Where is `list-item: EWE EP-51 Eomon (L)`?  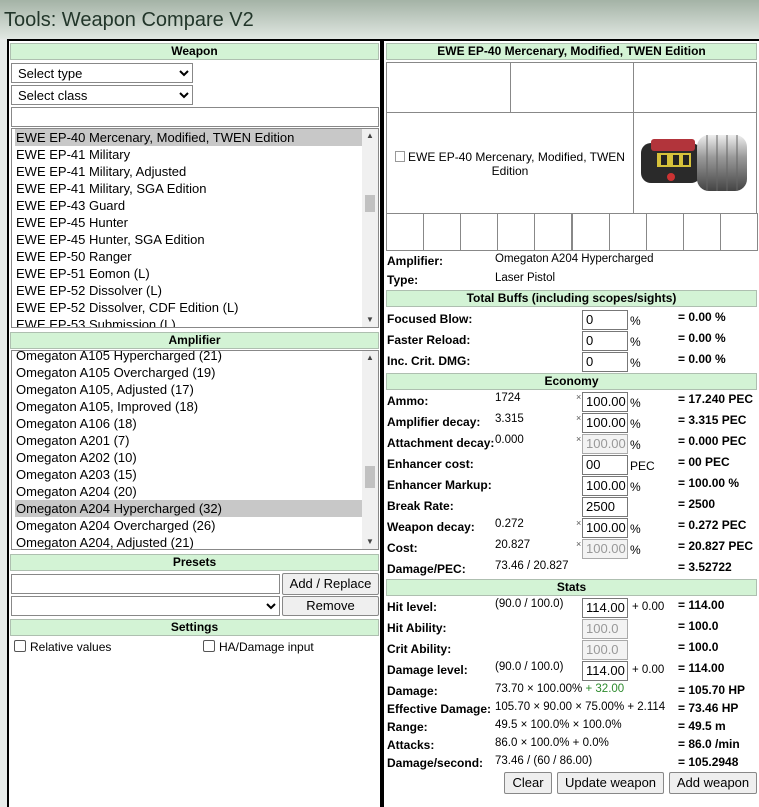 list-item: EWE EP-51 Eomon (L) is located at coordinates (188, 273).